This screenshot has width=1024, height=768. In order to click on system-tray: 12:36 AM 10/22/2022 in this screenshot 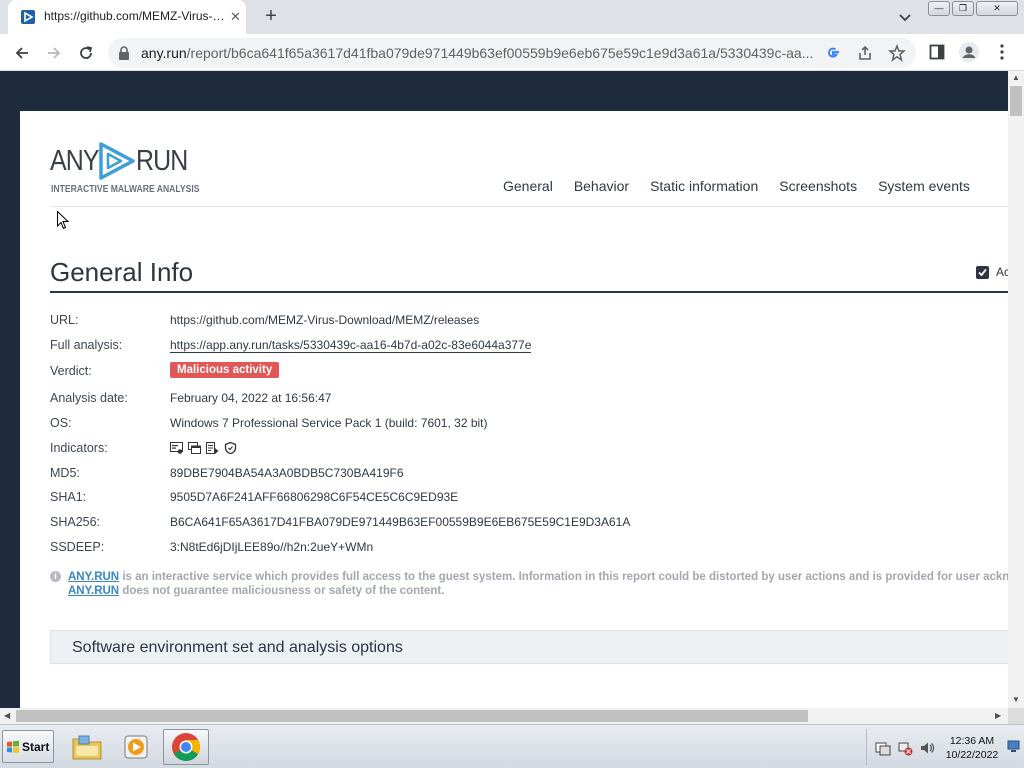, I will do `click(943, 747)`.